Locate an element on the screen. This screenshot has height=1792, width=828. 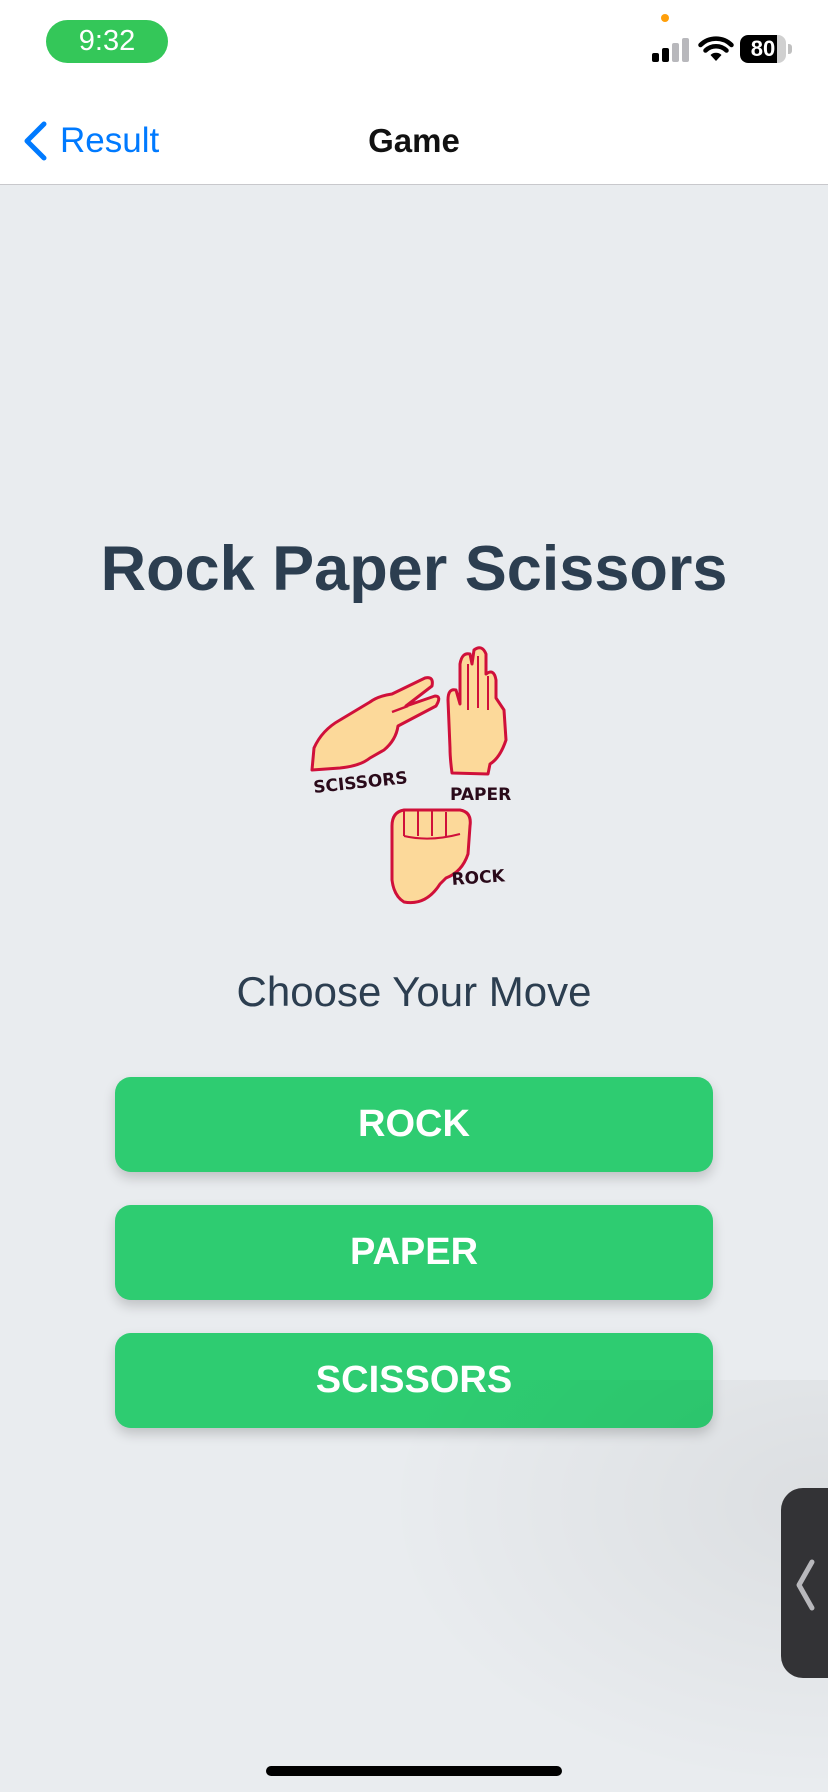
rock-fist-icon: ROCK is located at coordinates (448, 856).